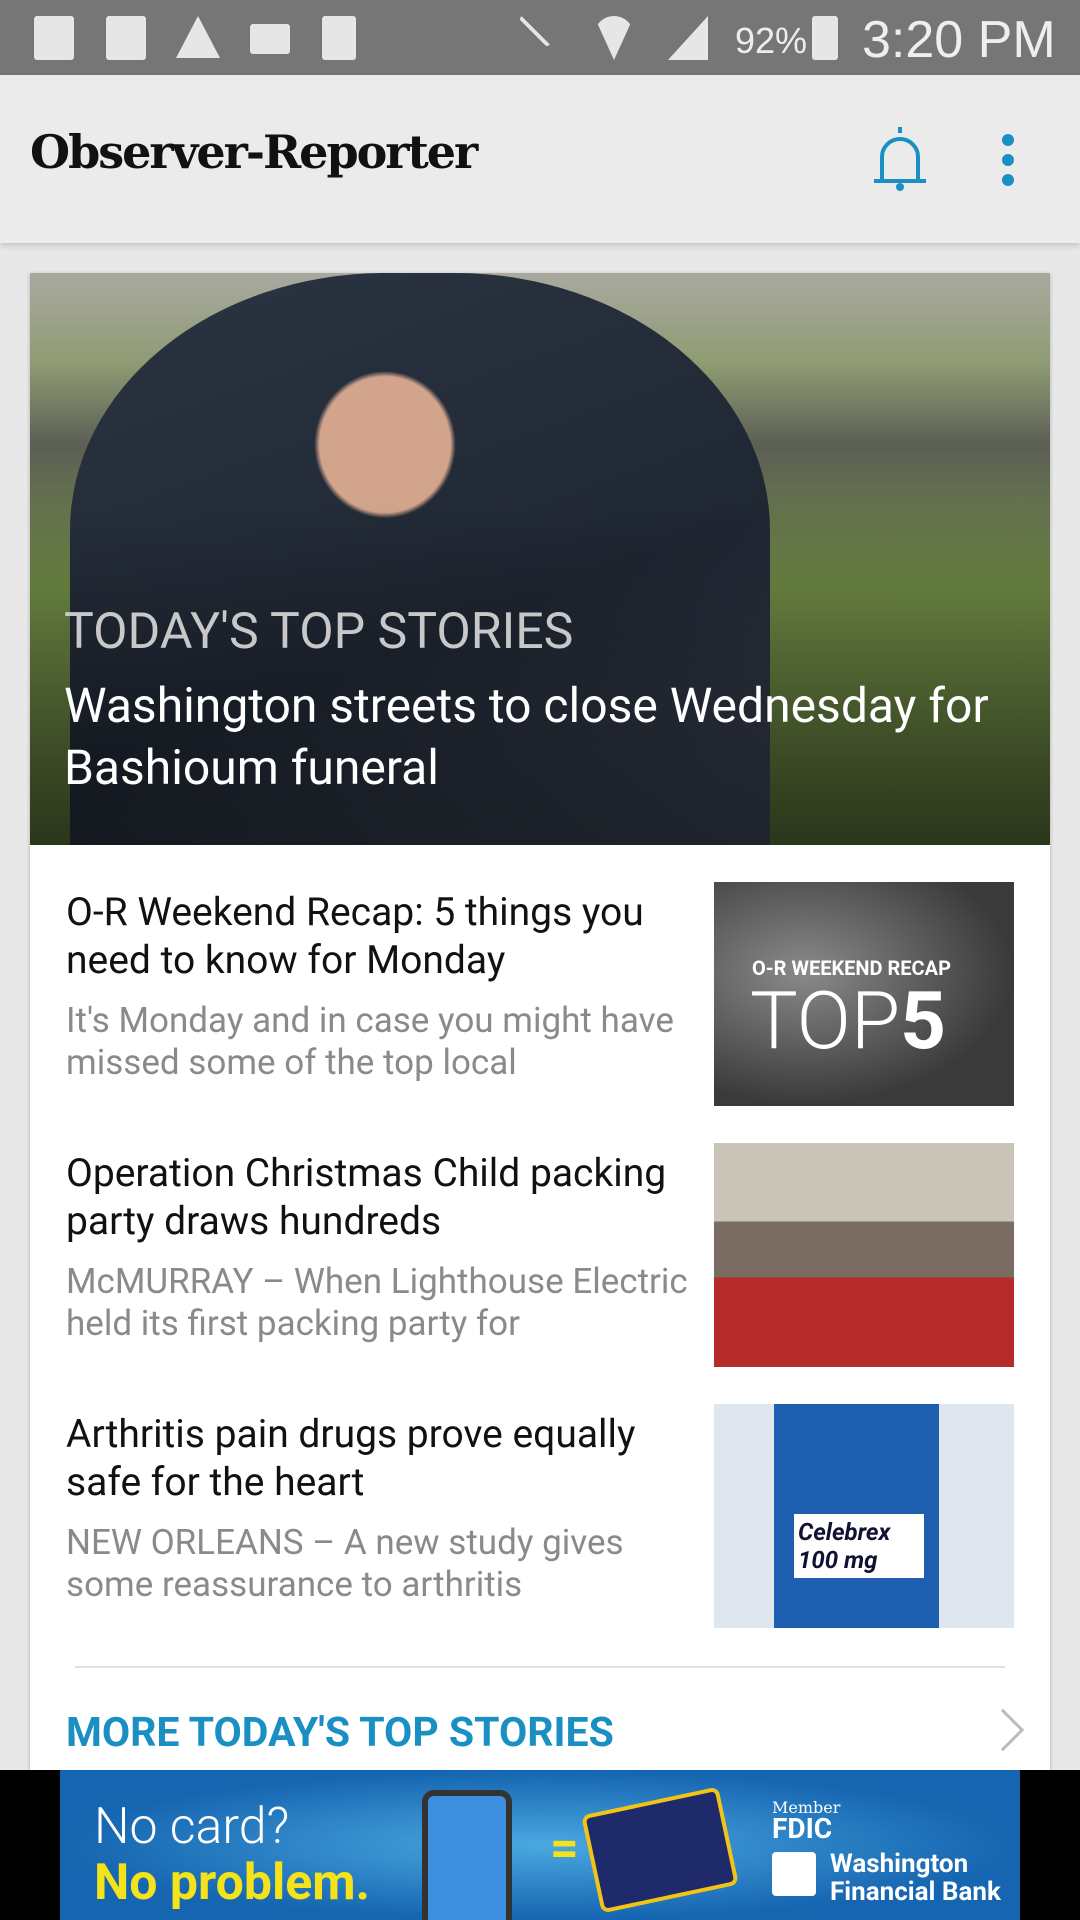 The width and height of the screenshot is (1080, 1920). I want to click on divider, so click(540, 1667).